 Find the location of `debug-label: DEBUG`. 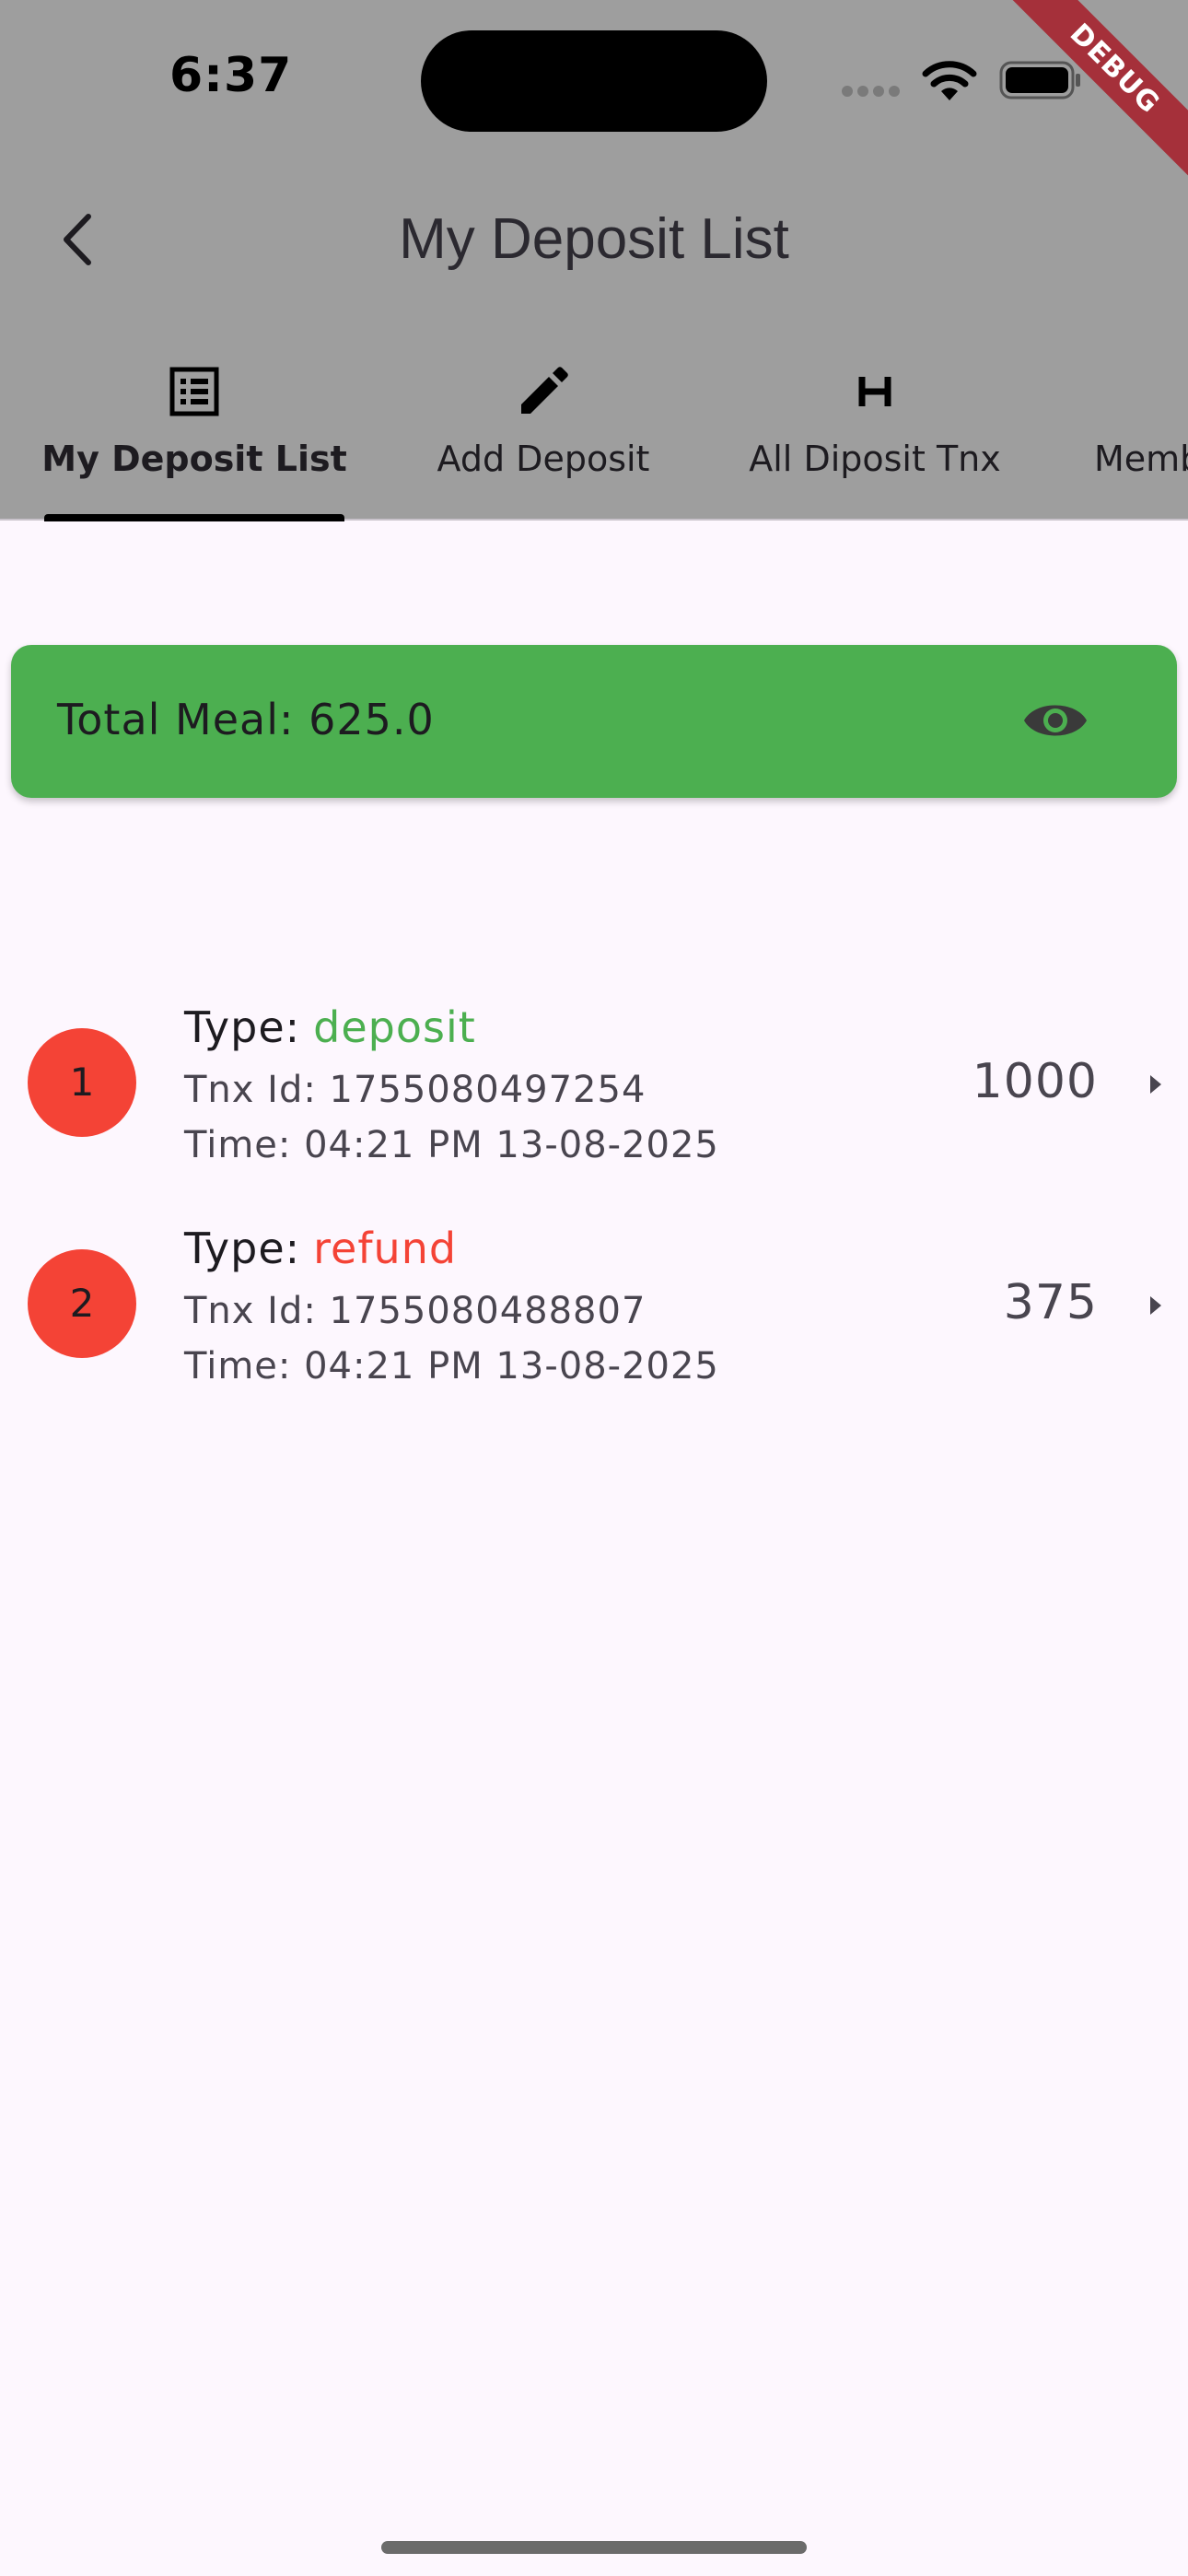

debug-label: DEBUG is located at coordinates (1096, 91).